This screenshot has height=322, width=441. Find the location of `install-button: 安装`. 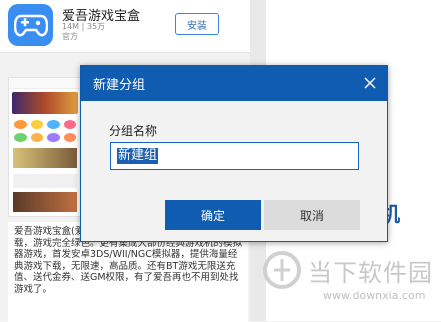

install-button: 安装 is located at coordinates (197, 24).